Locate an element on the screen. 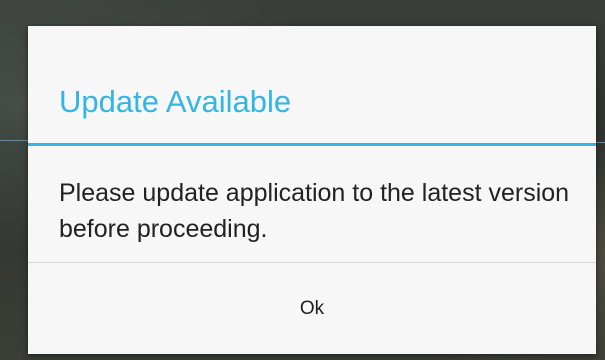  dialog-title: Update Available is located at coordinates (175, 101).